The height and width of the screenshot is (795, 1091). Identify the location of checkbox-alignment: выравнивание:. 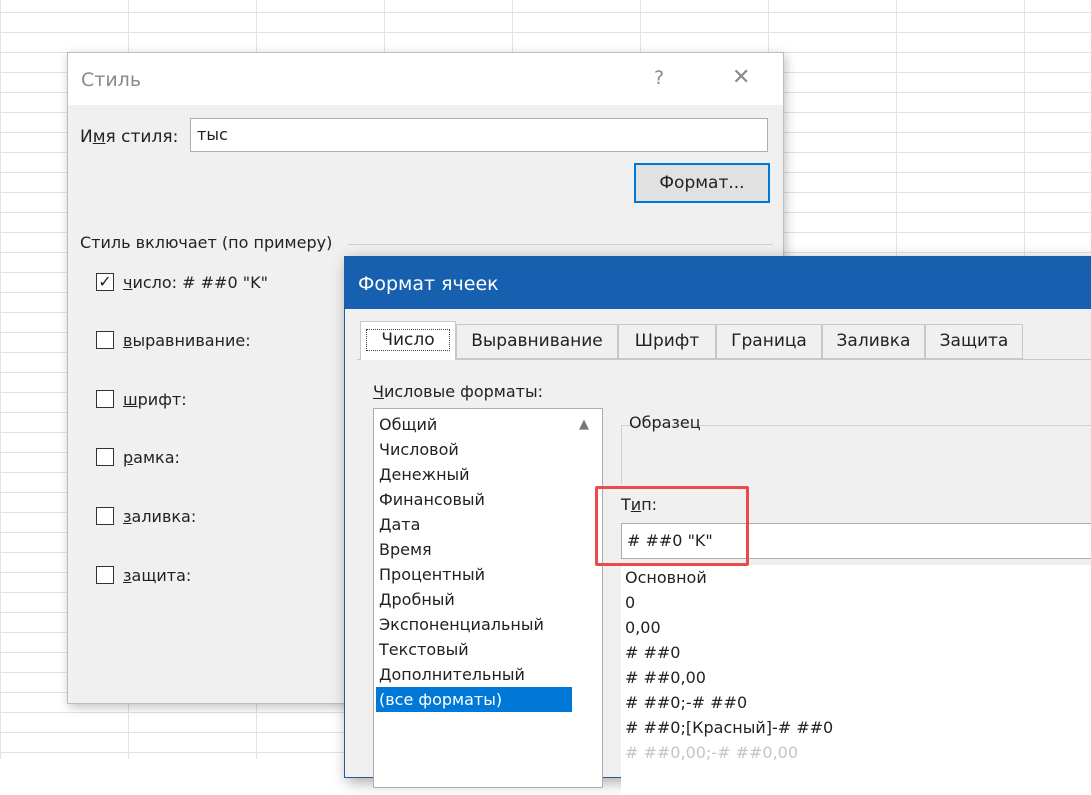
(173, 340).